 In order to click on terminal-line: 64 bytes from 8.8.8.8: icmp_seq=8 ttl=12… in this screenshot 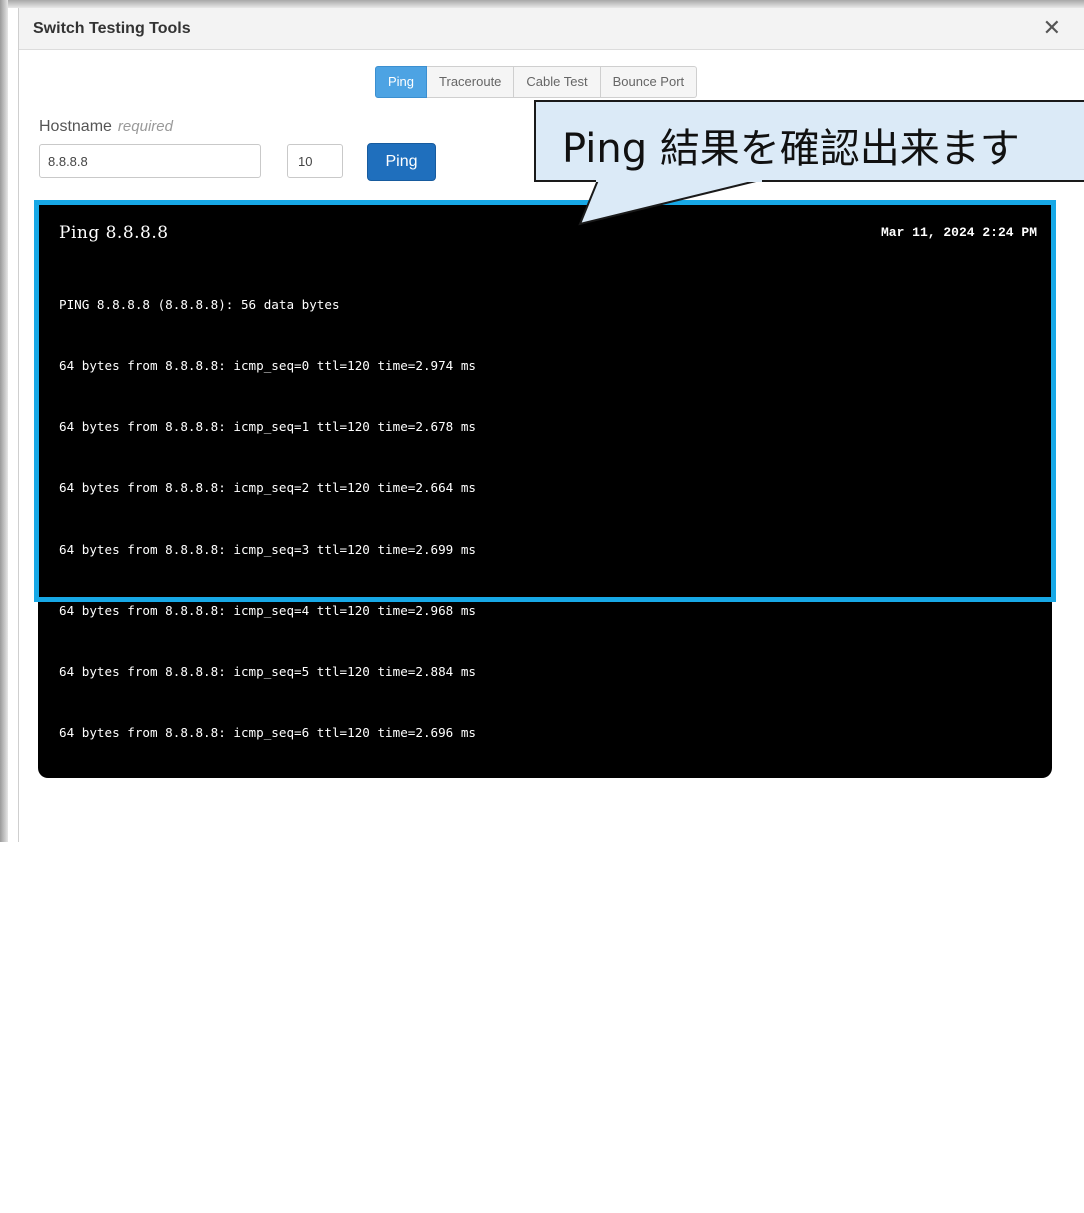, I will do `click(268, 855)`.